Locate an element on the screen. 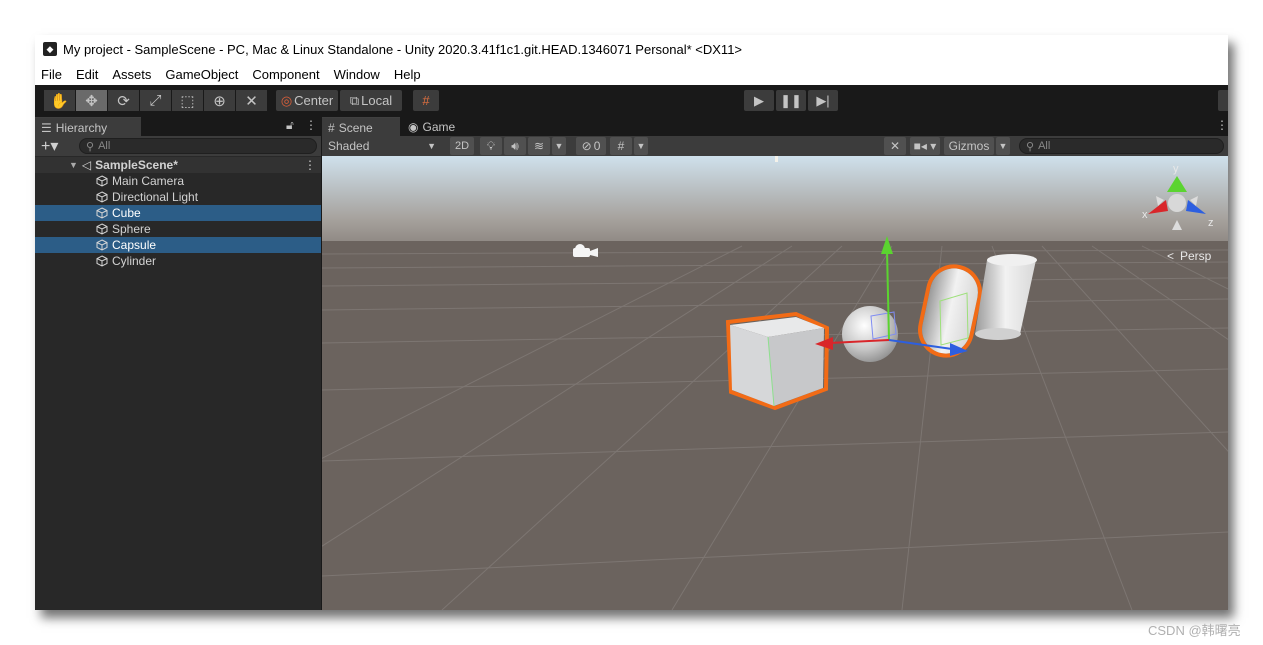 The image size is (1263, 645). menu-gameobject: GameObject is located at coordinates (201, 74).